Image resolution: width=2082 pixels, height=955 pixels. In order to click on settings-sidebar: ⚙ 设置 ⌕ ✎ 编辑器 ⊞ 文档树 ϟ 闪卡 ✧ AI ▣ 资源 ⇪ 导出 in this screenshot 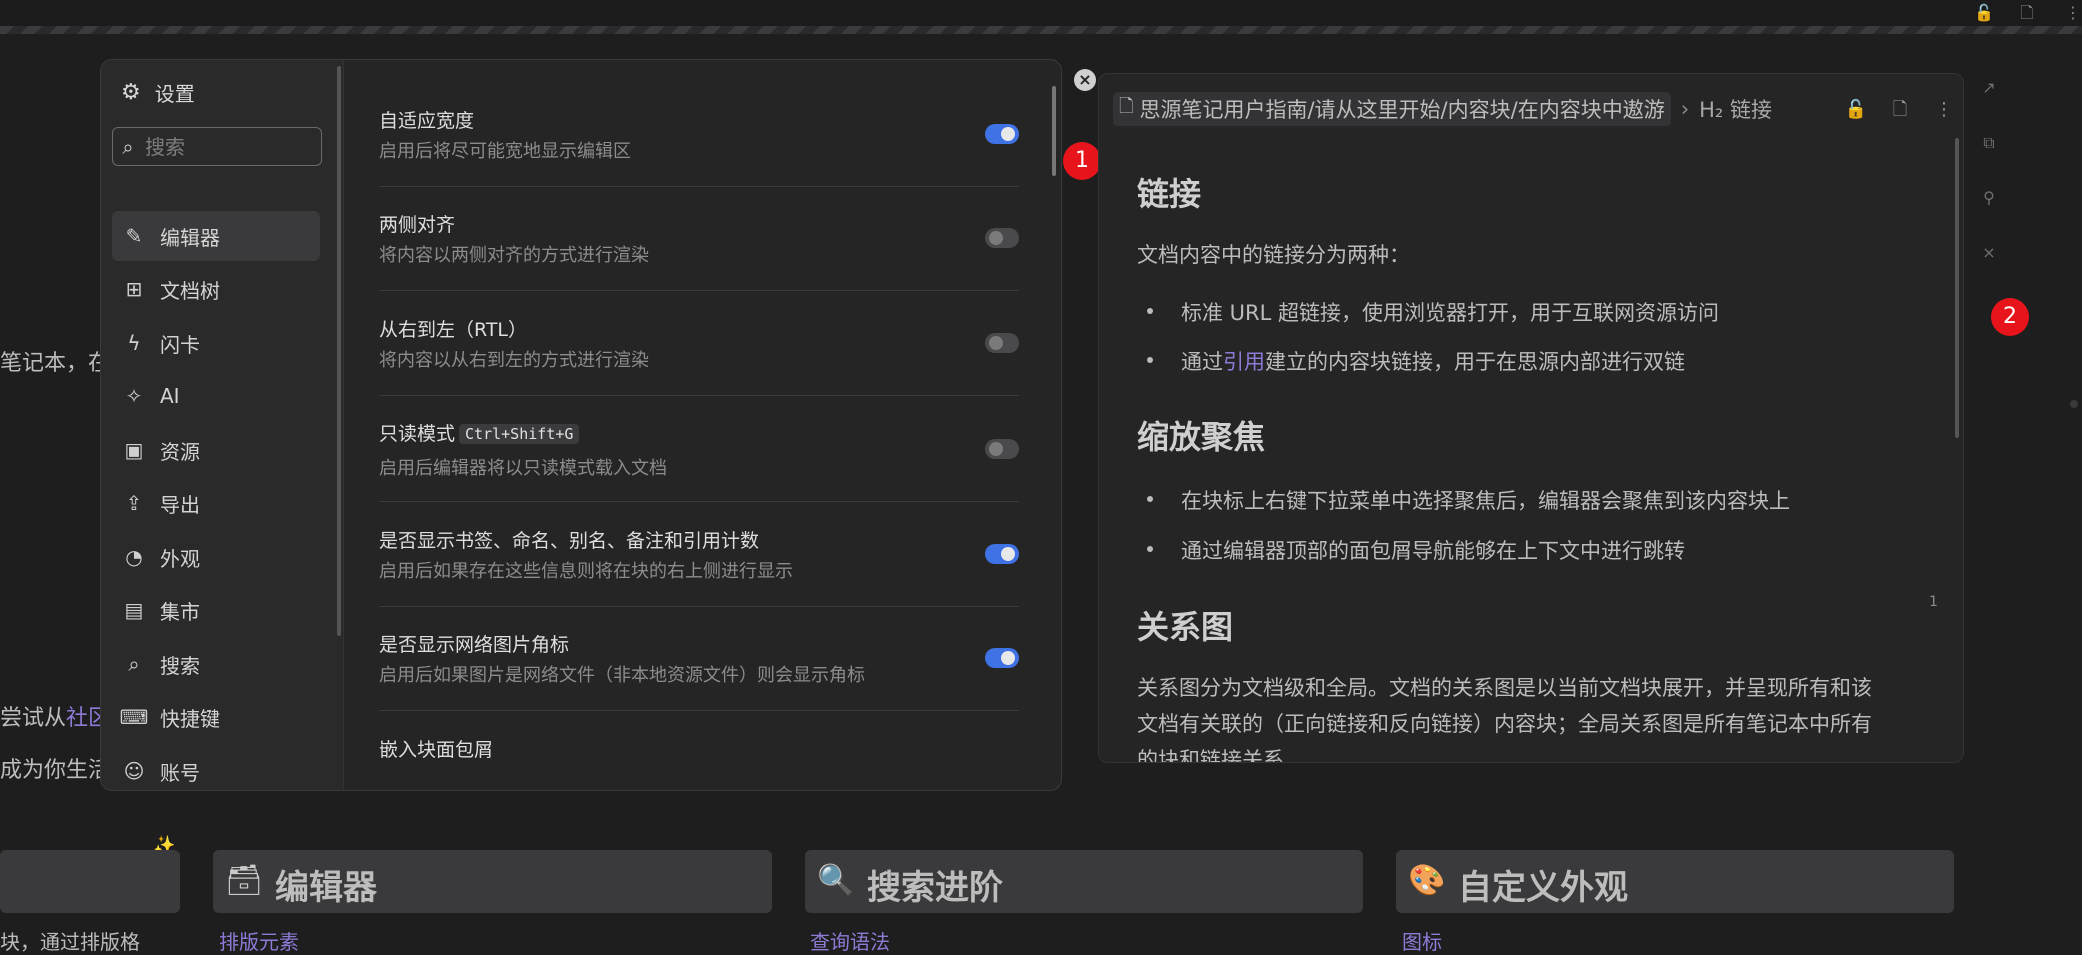, I will do `click(222, 425)`.